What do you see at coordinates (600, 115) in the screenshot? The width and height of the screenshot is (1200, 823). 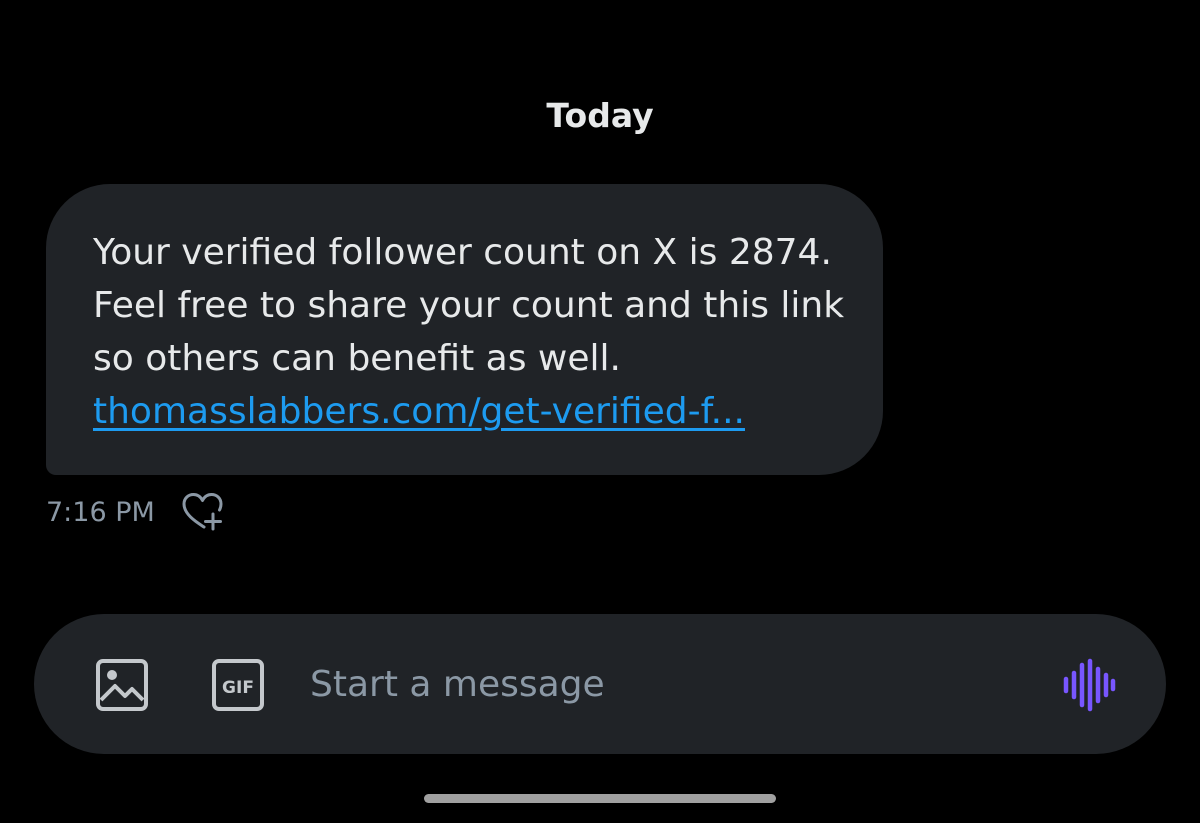 I see `date-divider: Today` at bounding box center [600, 115].